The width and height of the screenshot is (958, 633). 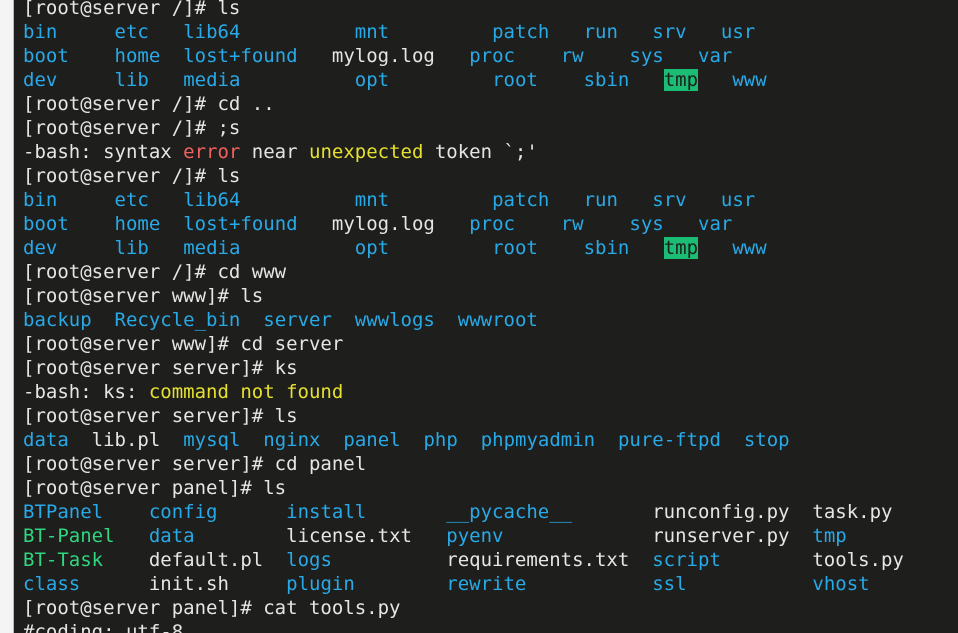 What do you see at coordinates (155, 272) in the screenshot?
I see `terminal-text-segment: [root@server /]# cd www` at bounding box center [155, 272].